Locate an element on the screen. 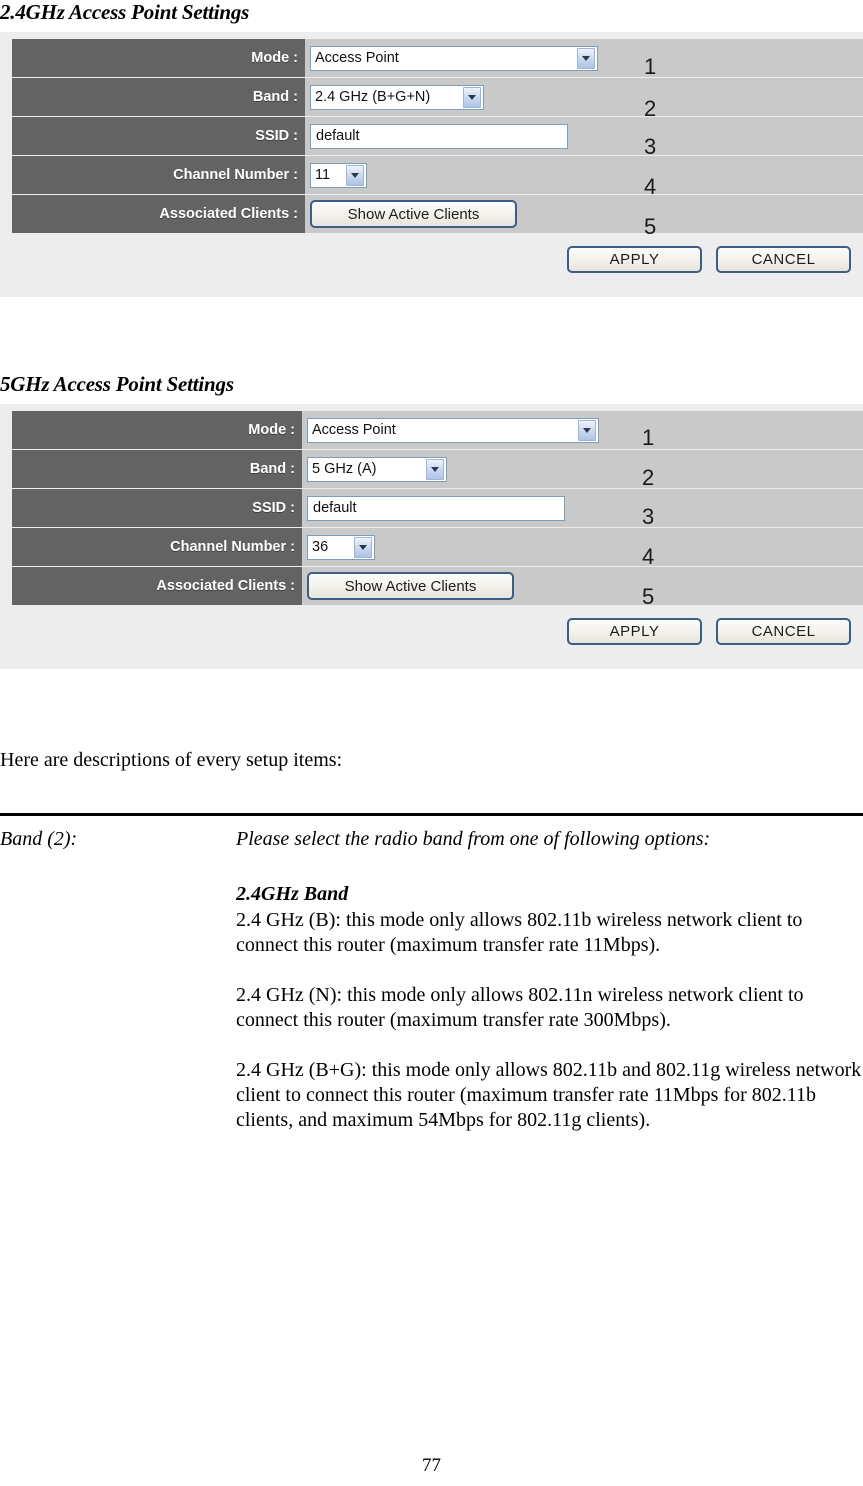 This screenshot has height=1486, width=863. band-select: 5 GHz (A) is located at coordinates (377, 469).